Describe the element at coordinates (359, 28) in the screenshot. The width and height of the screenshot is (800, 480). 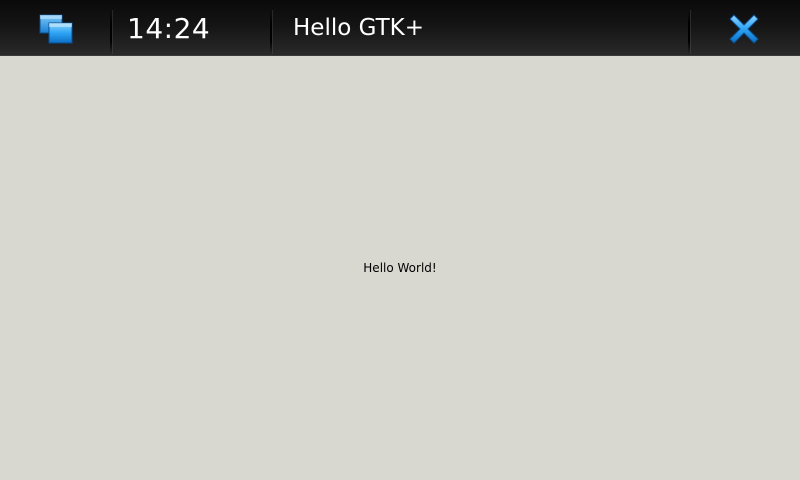
I see `app-title: Hello GTK+` at that location.